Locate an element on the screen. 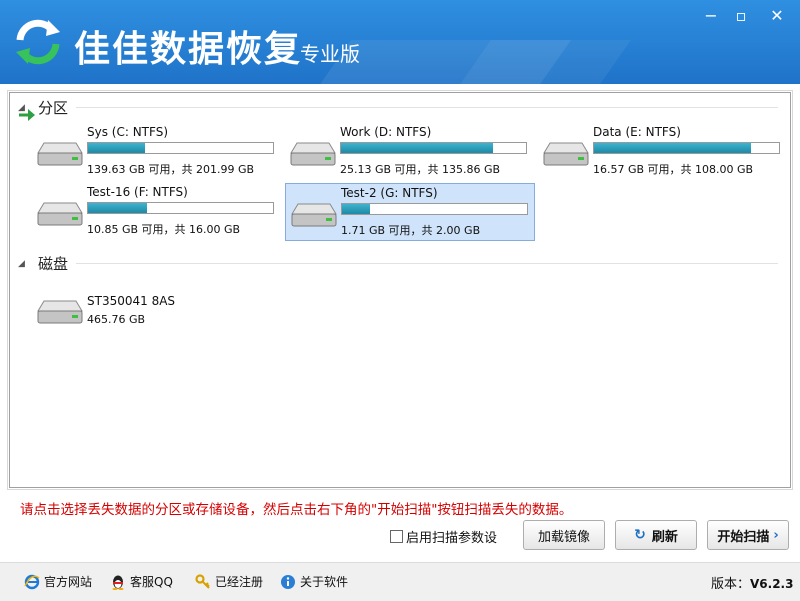 This screenshot has height=601, width=800. minimize-icon: − is located at coordinates (711, 15).